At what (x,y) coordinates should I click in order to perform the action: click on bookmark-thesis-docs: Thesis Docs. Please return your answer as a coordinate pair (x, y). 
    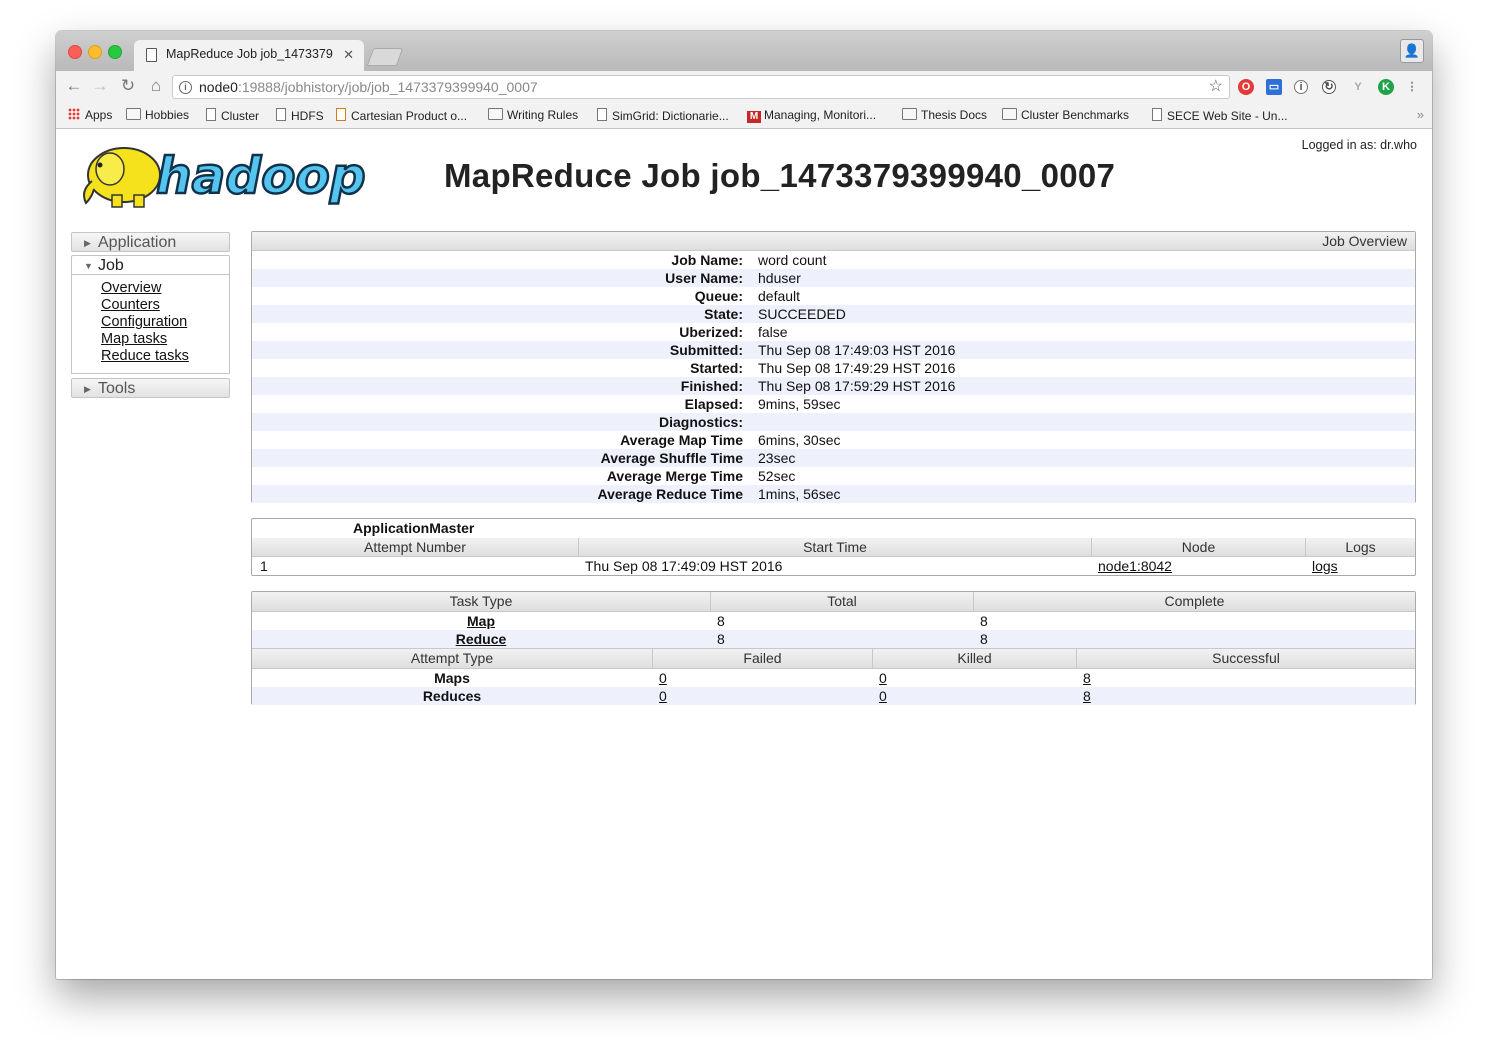
    Looking at the image, I should click on (944, 115).